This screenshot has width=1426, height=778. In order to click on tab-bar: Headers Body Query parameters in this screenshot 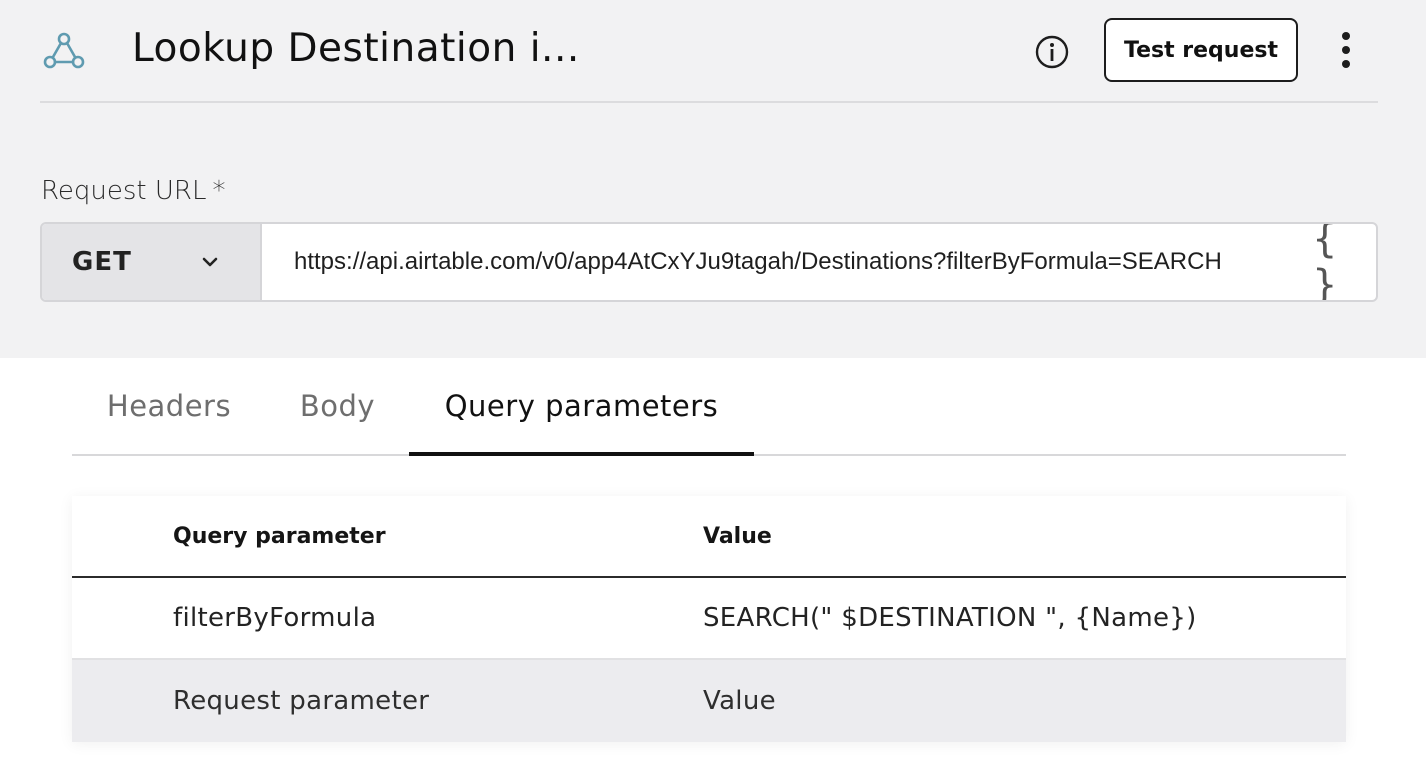, I will do `click(709, 407)`.